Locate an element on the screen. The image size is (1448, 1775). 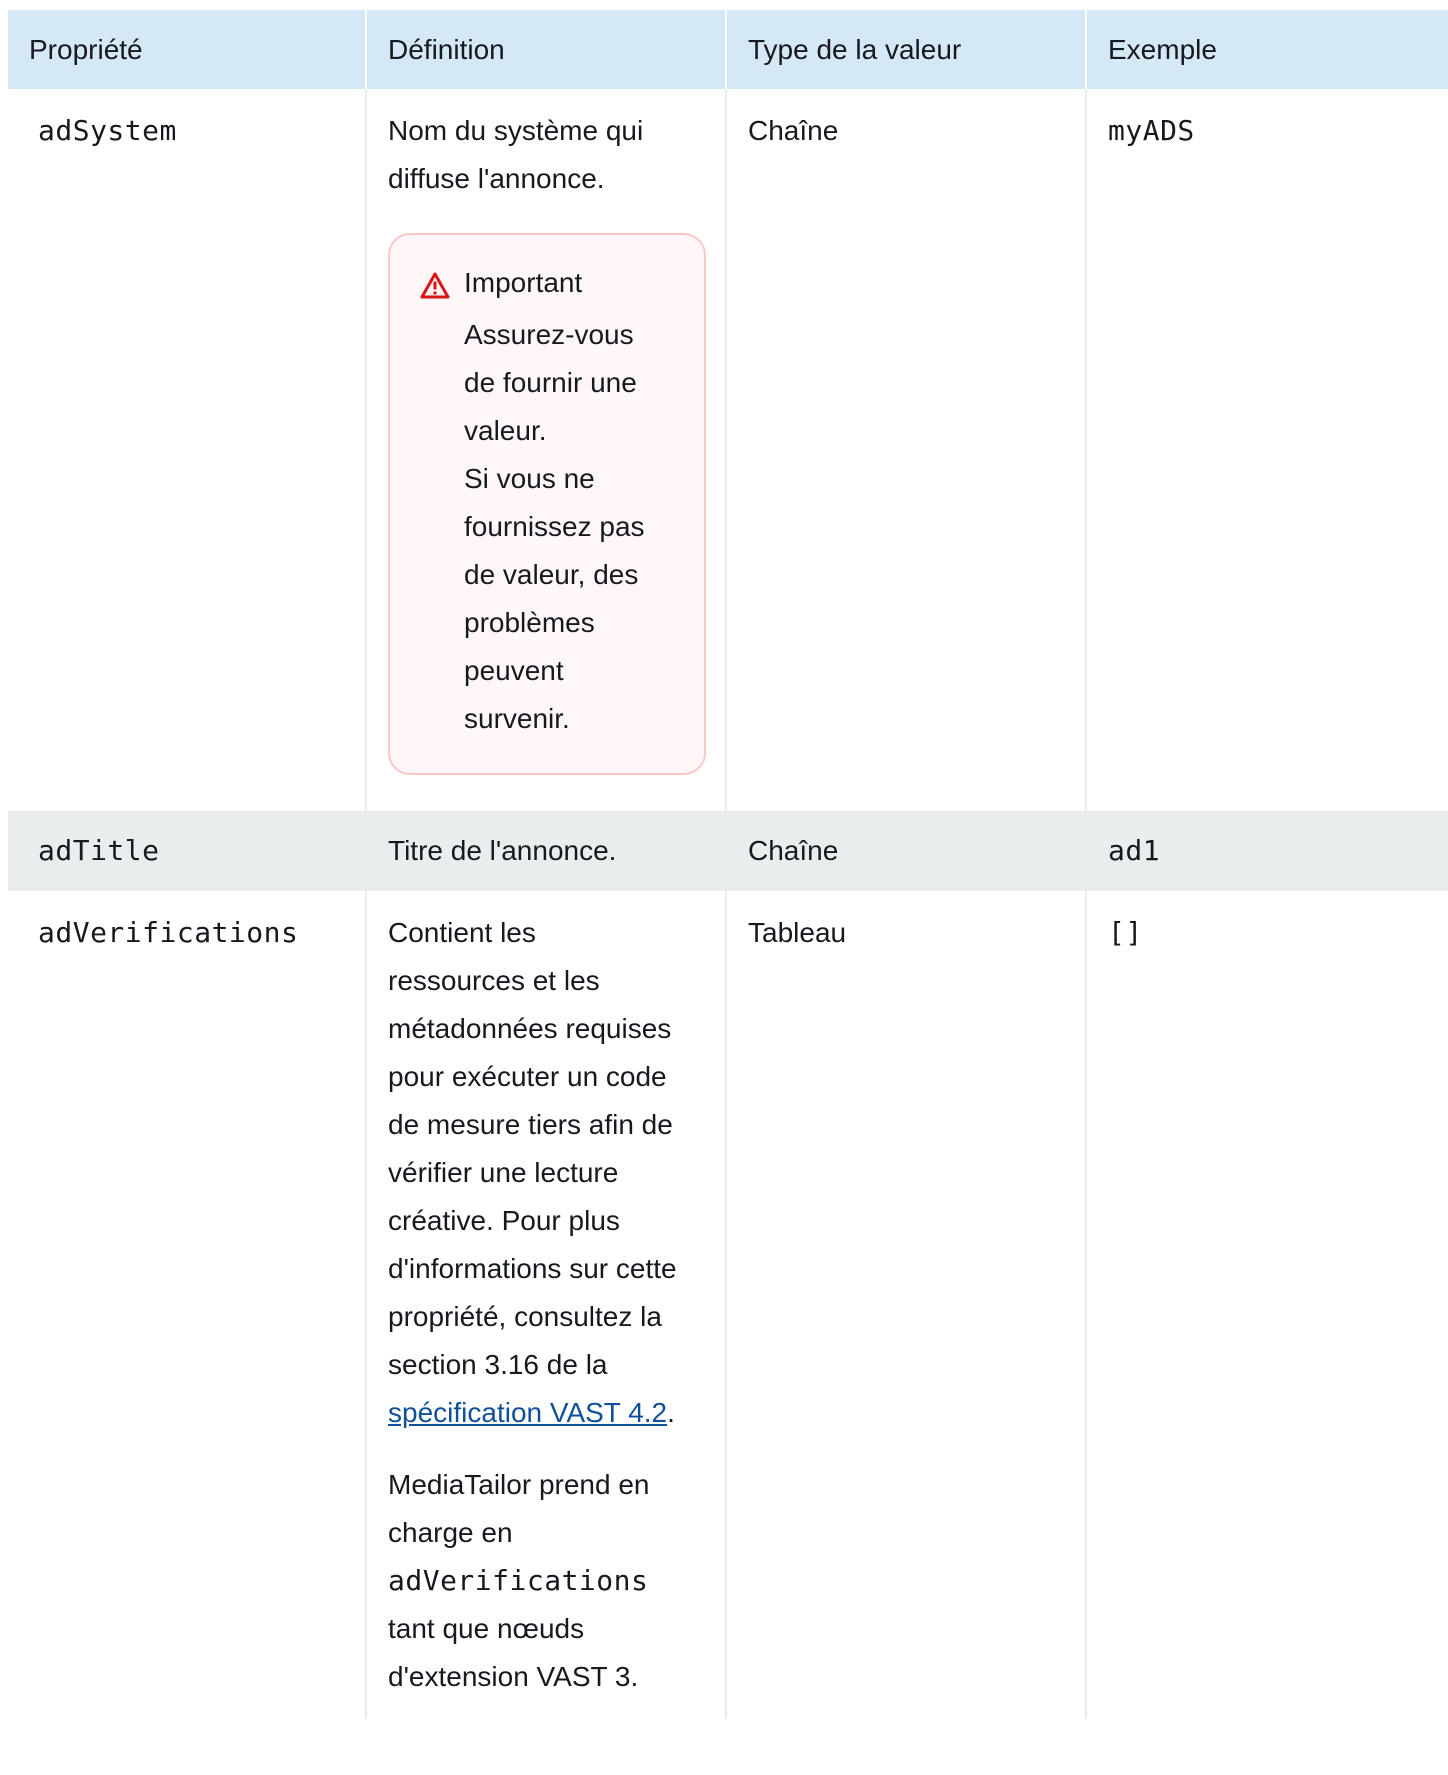
warning-triangle-icon is located at coordinates (435, 283).